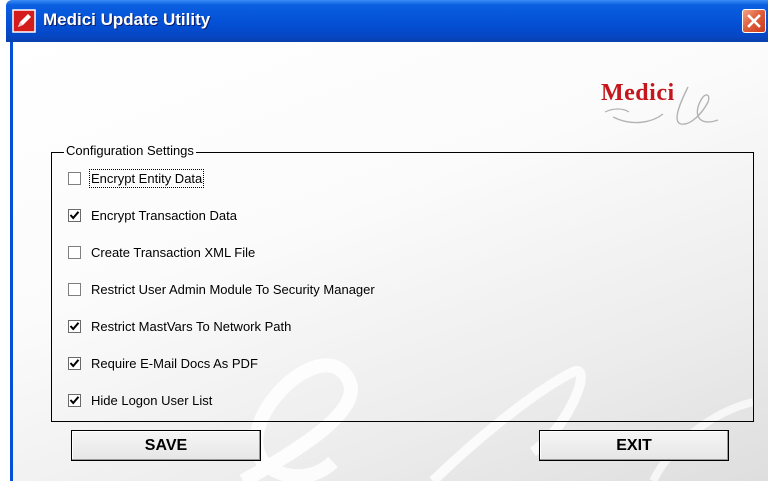 This screenshot has width=768, height=481. I want to click on close-x-icon, so click(754, 21).